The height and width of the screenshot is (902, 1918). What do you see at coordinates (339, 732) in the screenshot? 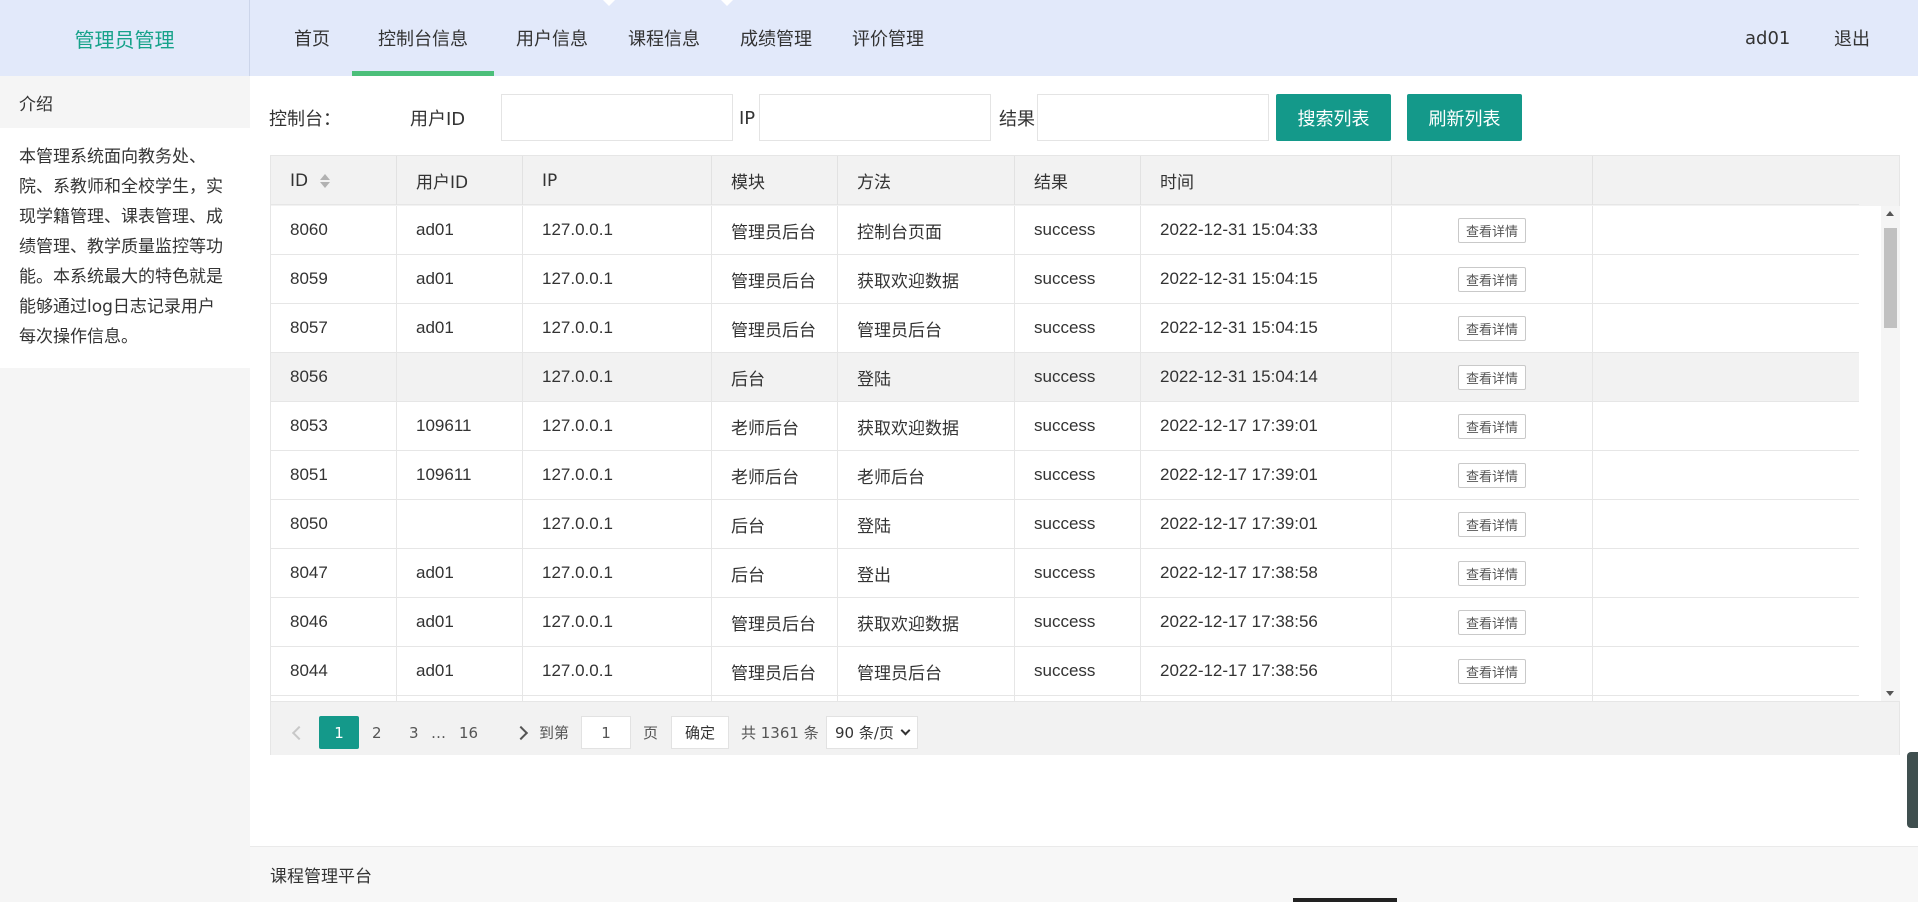
I see `page-1-button: 1` at bounding box center [339, 732].